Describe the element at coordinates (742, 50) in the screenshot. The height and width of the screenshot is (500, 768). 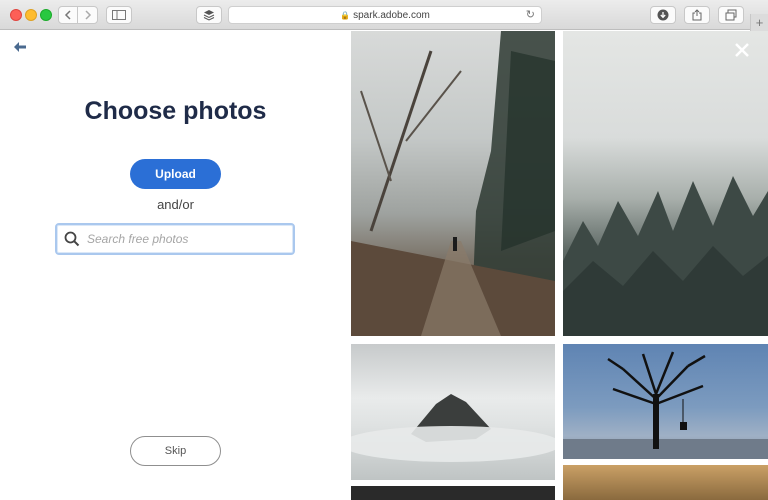
I see `close-icon` at that location.